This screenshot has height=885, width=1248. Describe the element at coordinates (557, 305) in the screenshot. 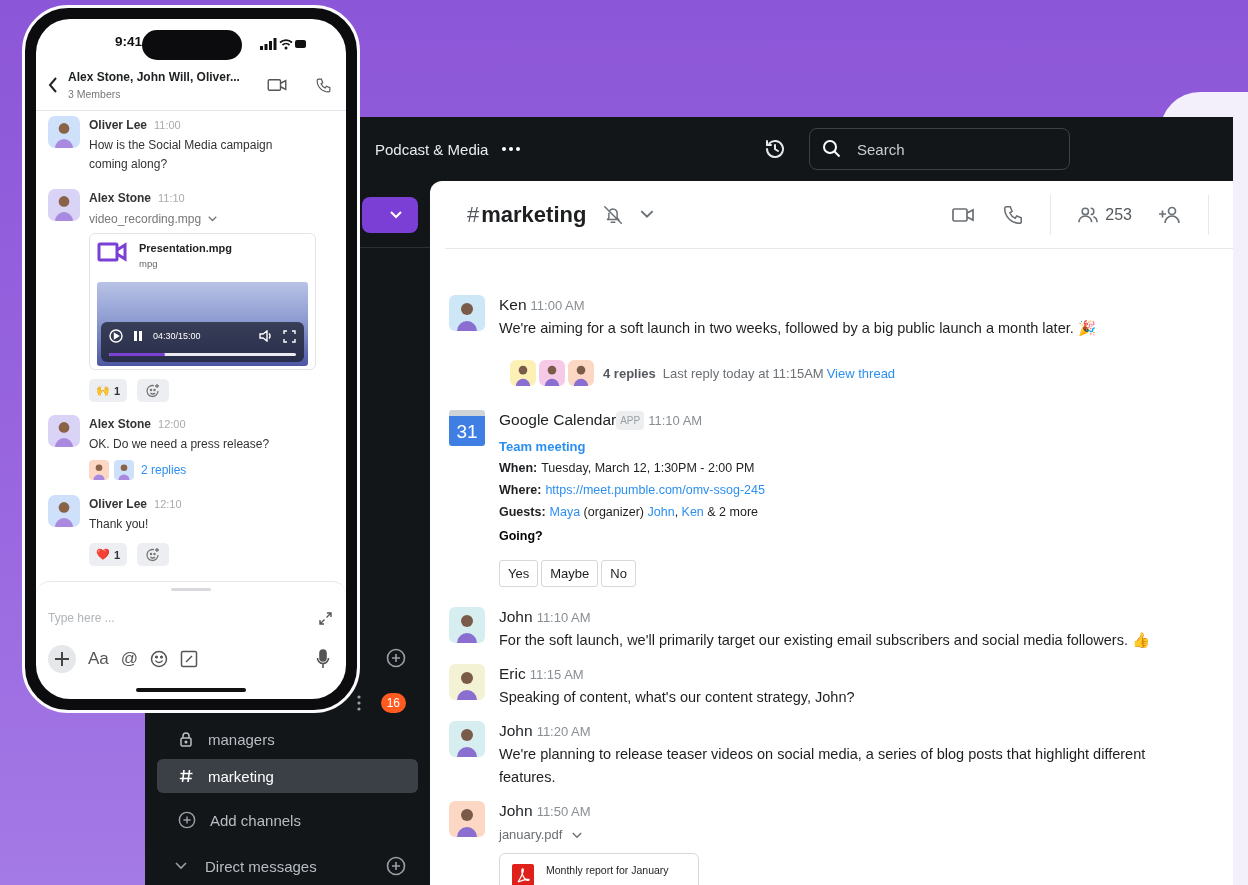

I see `timestamp: 11:00 AM` at that location.